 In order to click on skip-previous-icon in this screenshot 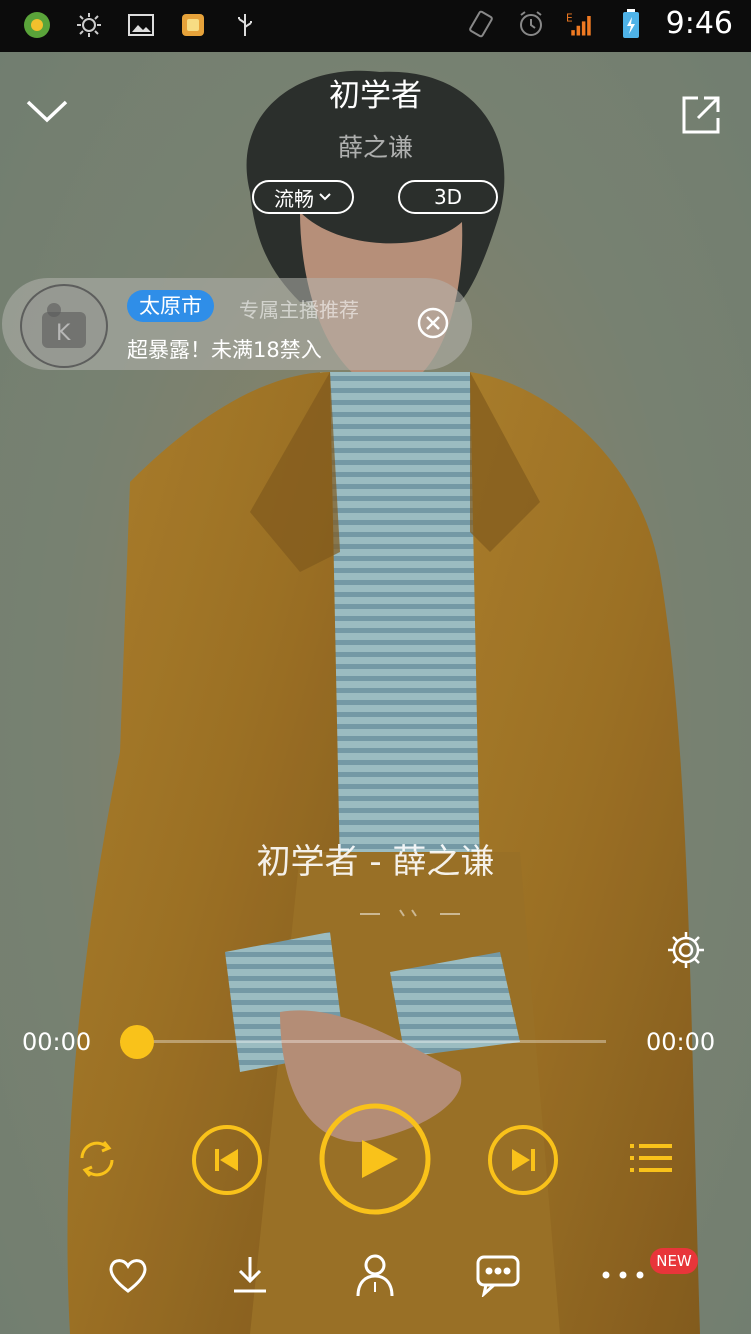, I will do `click(227, 1160)`.